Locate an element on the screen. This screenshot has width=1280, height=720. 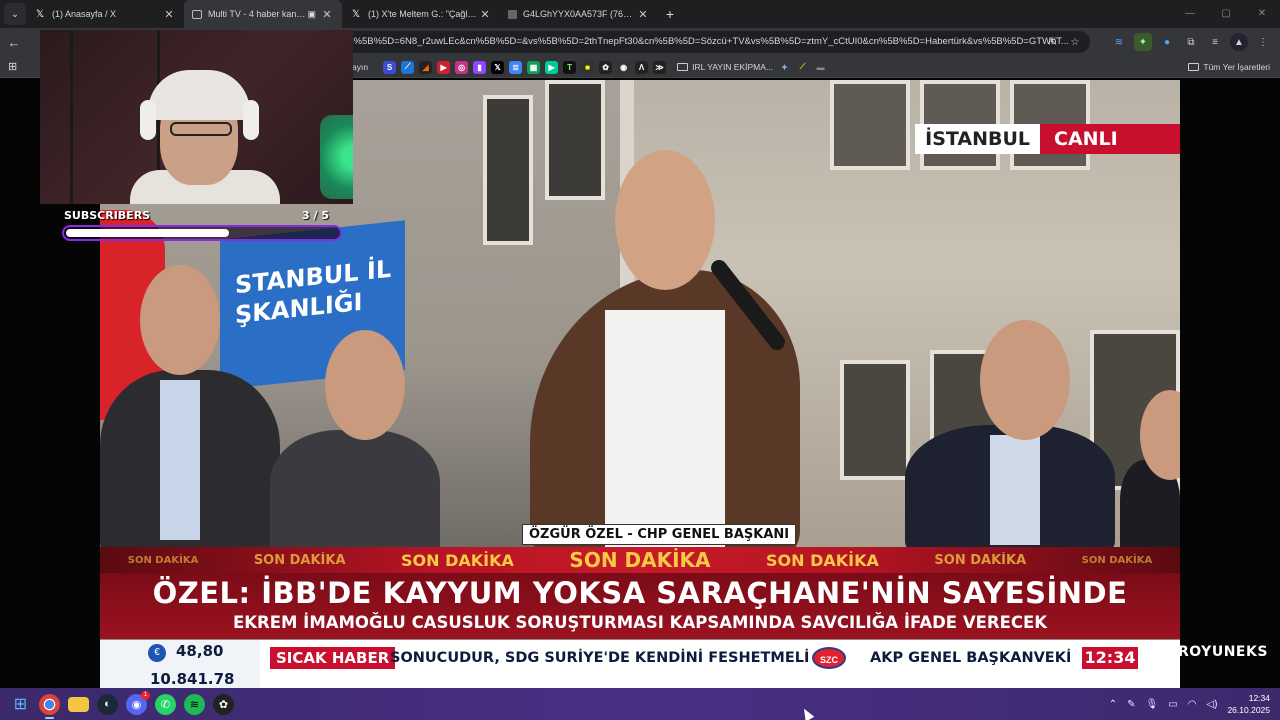
chatgpt-icon: ✿ is located at coordinates (606, 67).